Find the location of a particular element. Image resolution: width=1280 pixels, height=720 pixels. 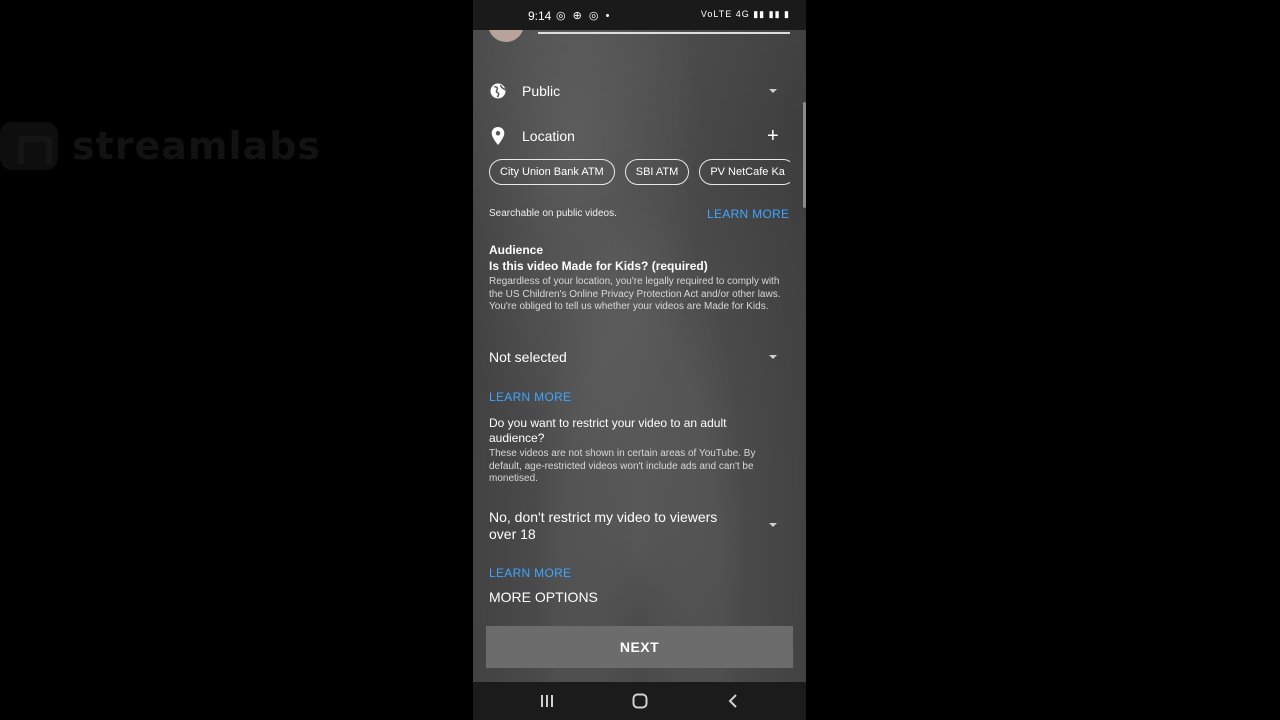

globe-icon is located at coordinates (498, 91).